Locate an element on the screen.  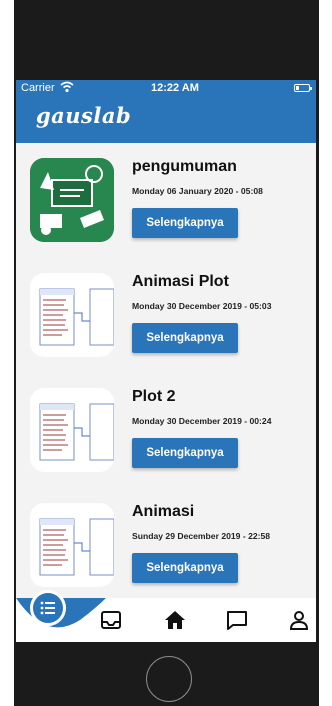
post-date: Sunday 29 December 2019 - 22:58 is located at coordinates (201, 536).